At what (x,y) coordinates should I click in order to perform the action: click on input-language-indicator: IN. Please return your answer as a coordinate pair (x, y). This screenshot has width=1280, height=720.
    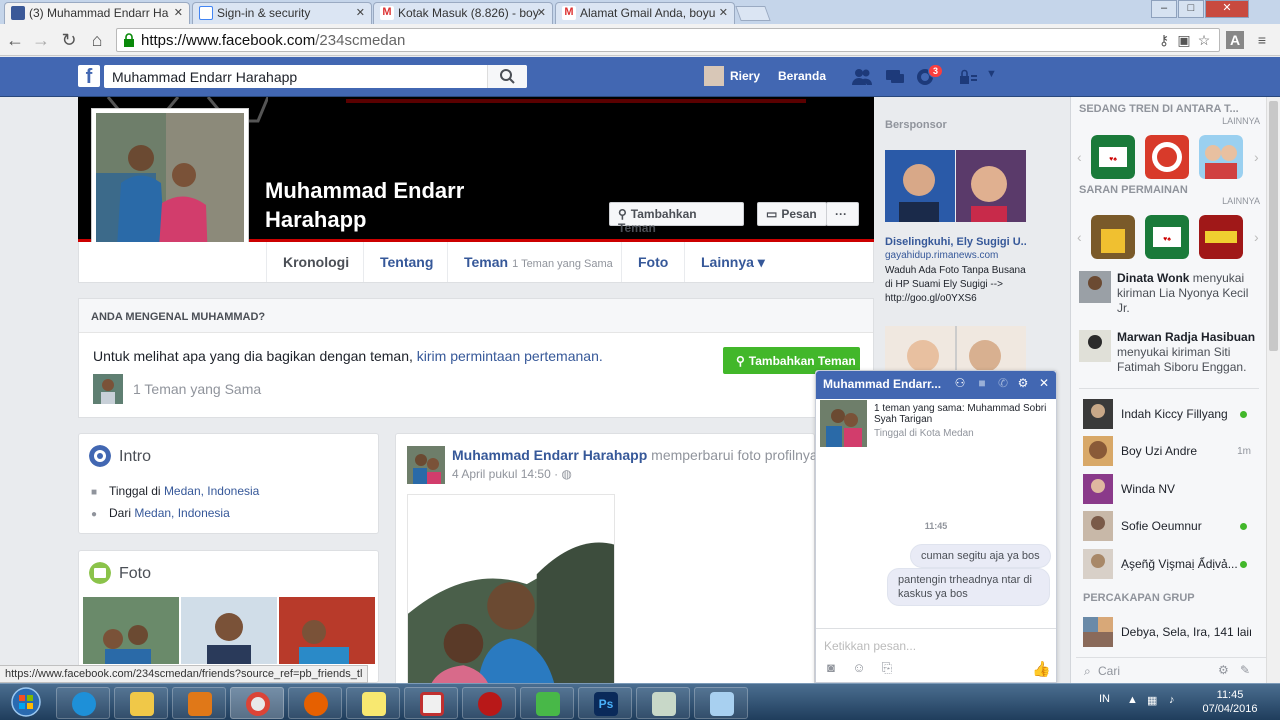
    Looking at the image, I should click on (1104, 699).